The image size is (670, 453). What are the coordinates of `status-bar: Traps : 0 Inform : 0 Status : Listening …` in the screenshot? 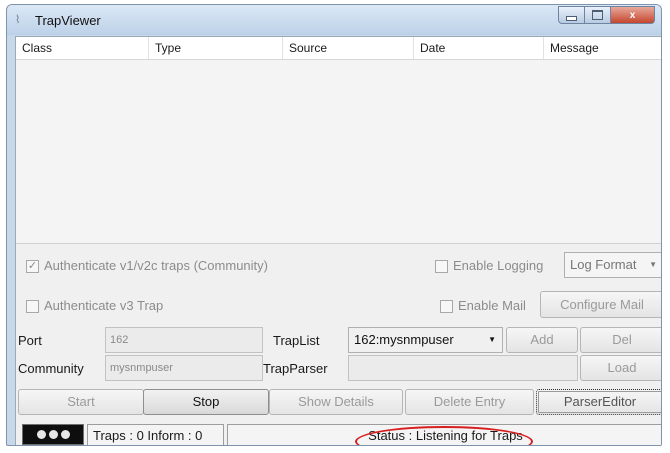 It's located at (338, 431).